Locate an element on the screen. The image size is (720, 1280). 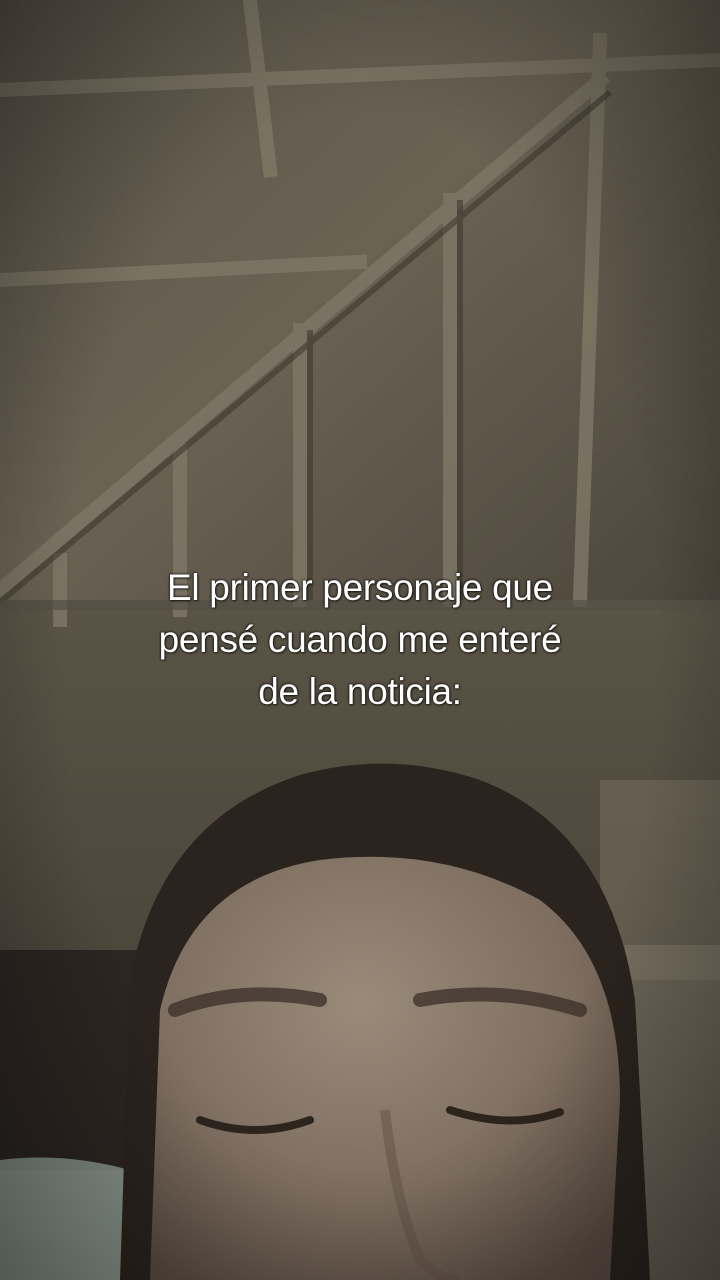
caption-line-2: pensé cuando me enteré is located at coordinates (360, 639).